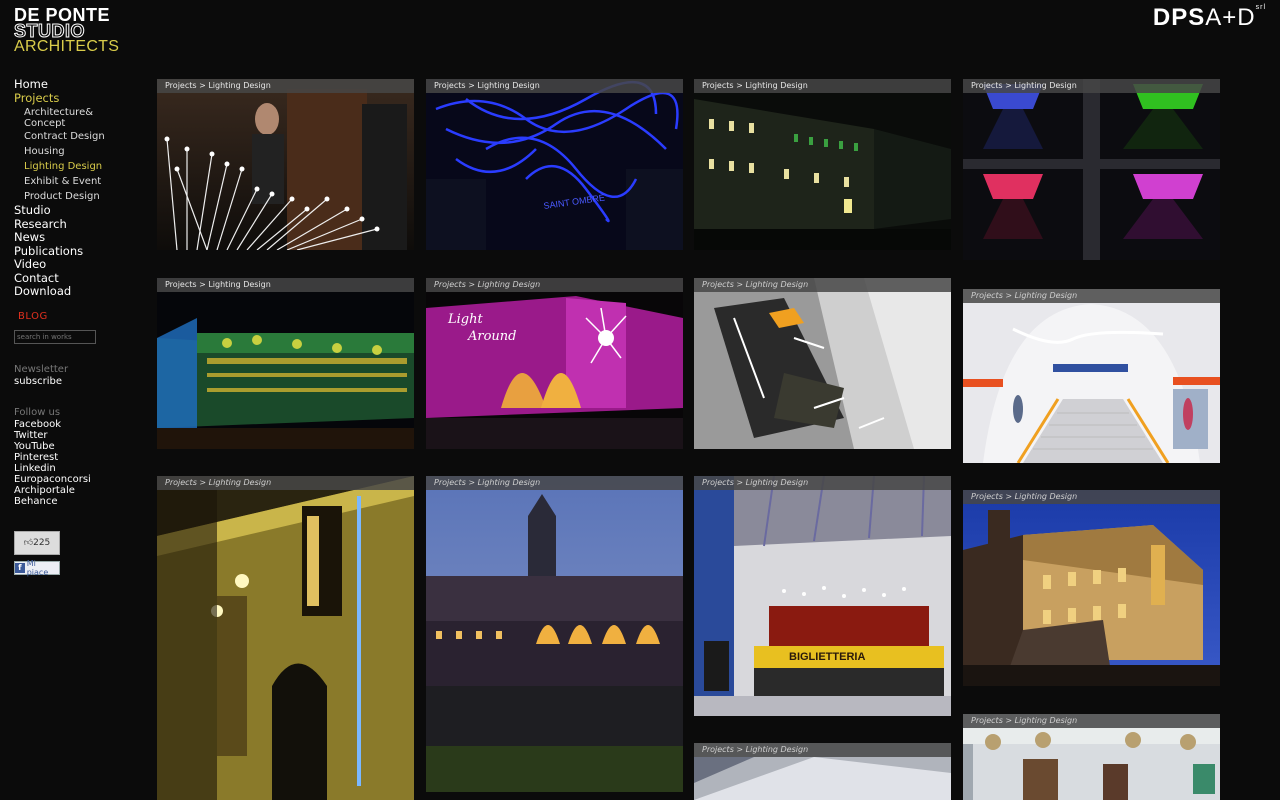  Describe the element at coordinates (74, 98) in the screenshot. I see `nav-projects: Projects` at that location.